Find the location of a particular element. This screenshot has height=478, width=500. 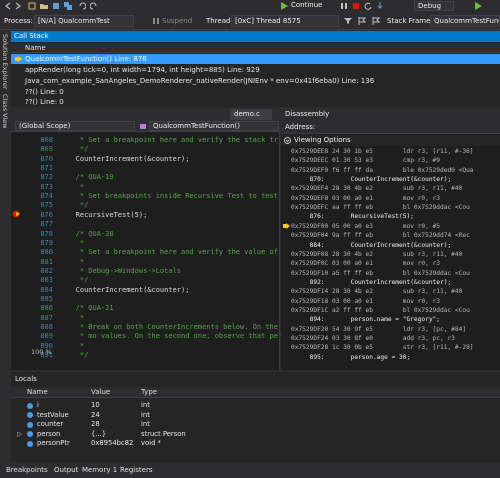

disassembly-line: 0x7529DEEC 01 30 53 e3 cmp r3, #9 is located at coordinates (365, 161).